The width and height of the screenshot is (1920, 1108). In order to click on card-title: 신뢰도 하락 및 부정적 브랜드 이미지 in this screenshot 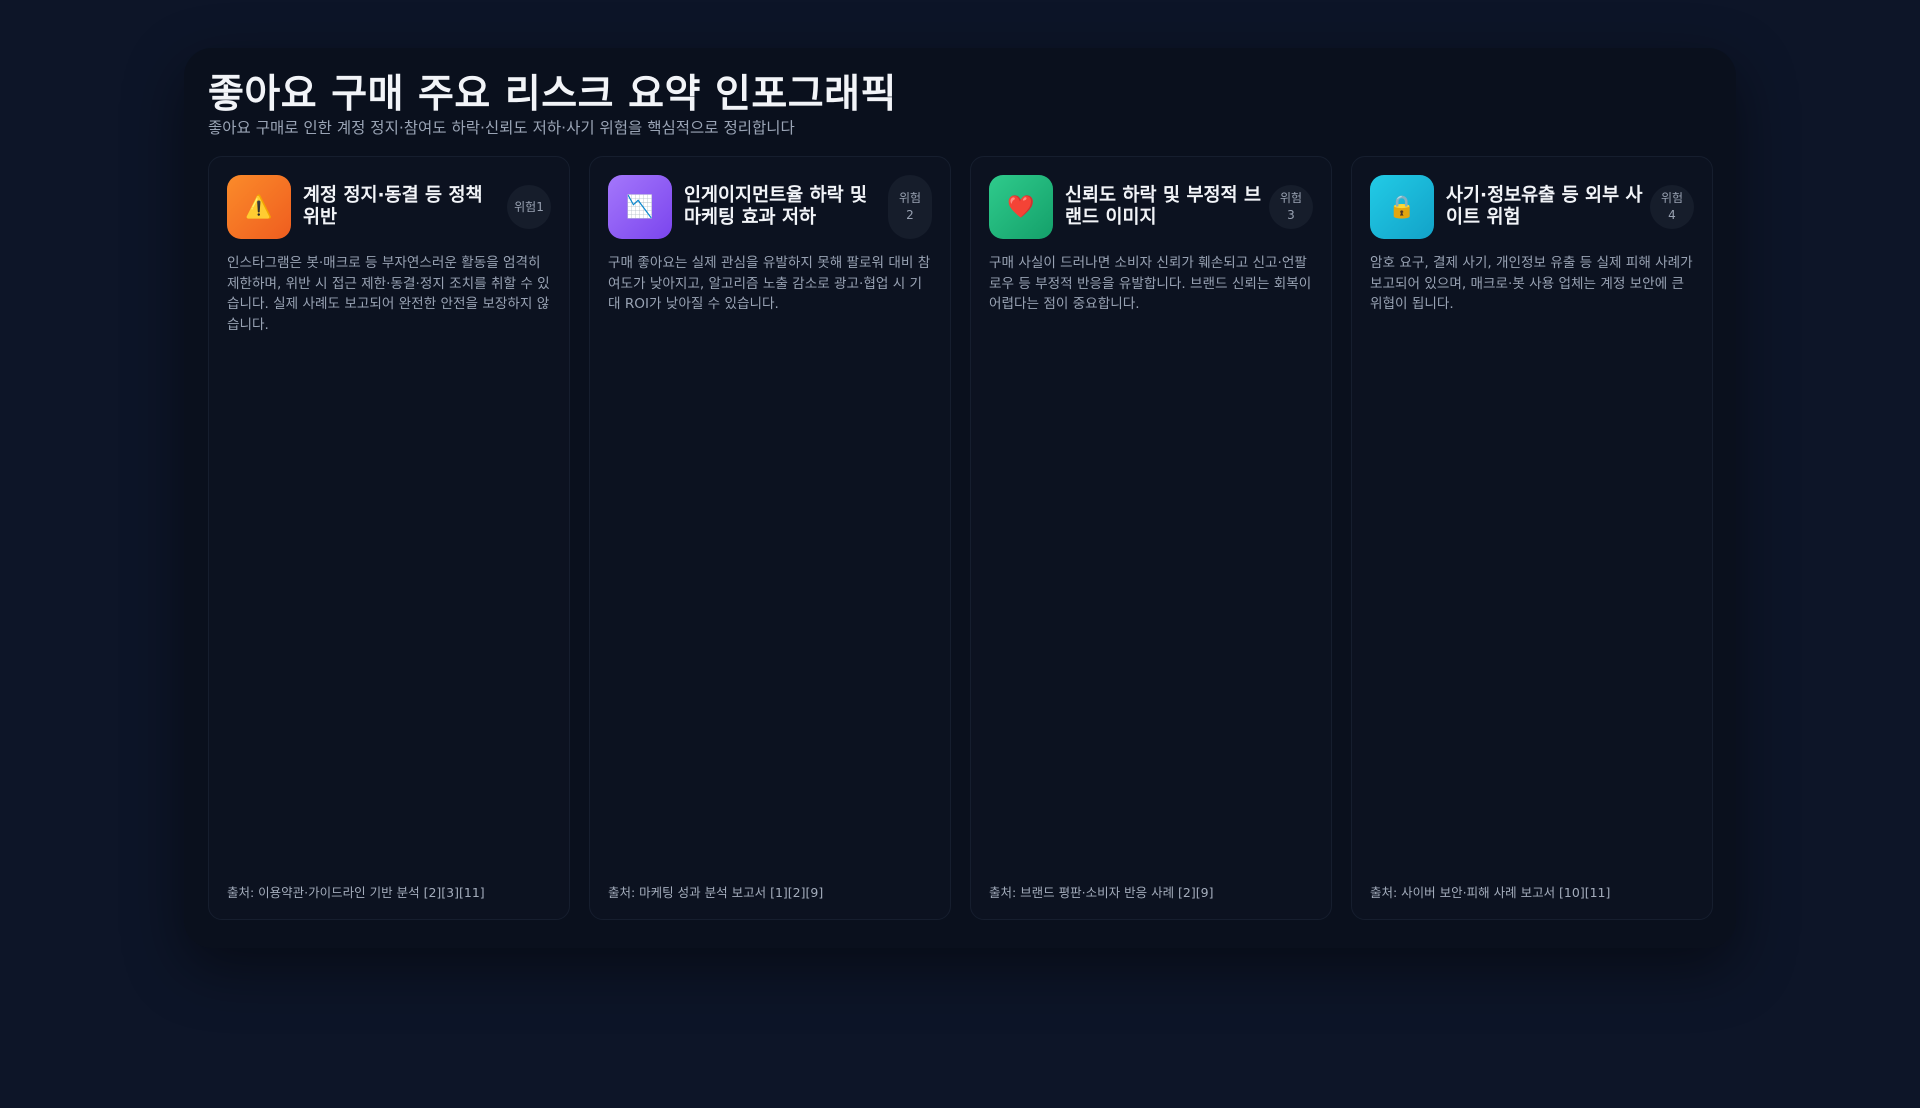, I will do `click(1163, 206)`.